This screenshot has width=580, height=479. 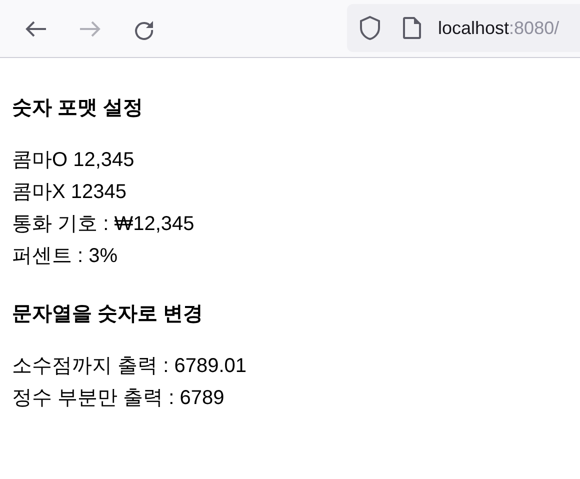 What do you see at coordinates (78, 108) in the screenshot?
I see `section-heading: 숫자 포맷 설정` at bounding box center [78, 108].